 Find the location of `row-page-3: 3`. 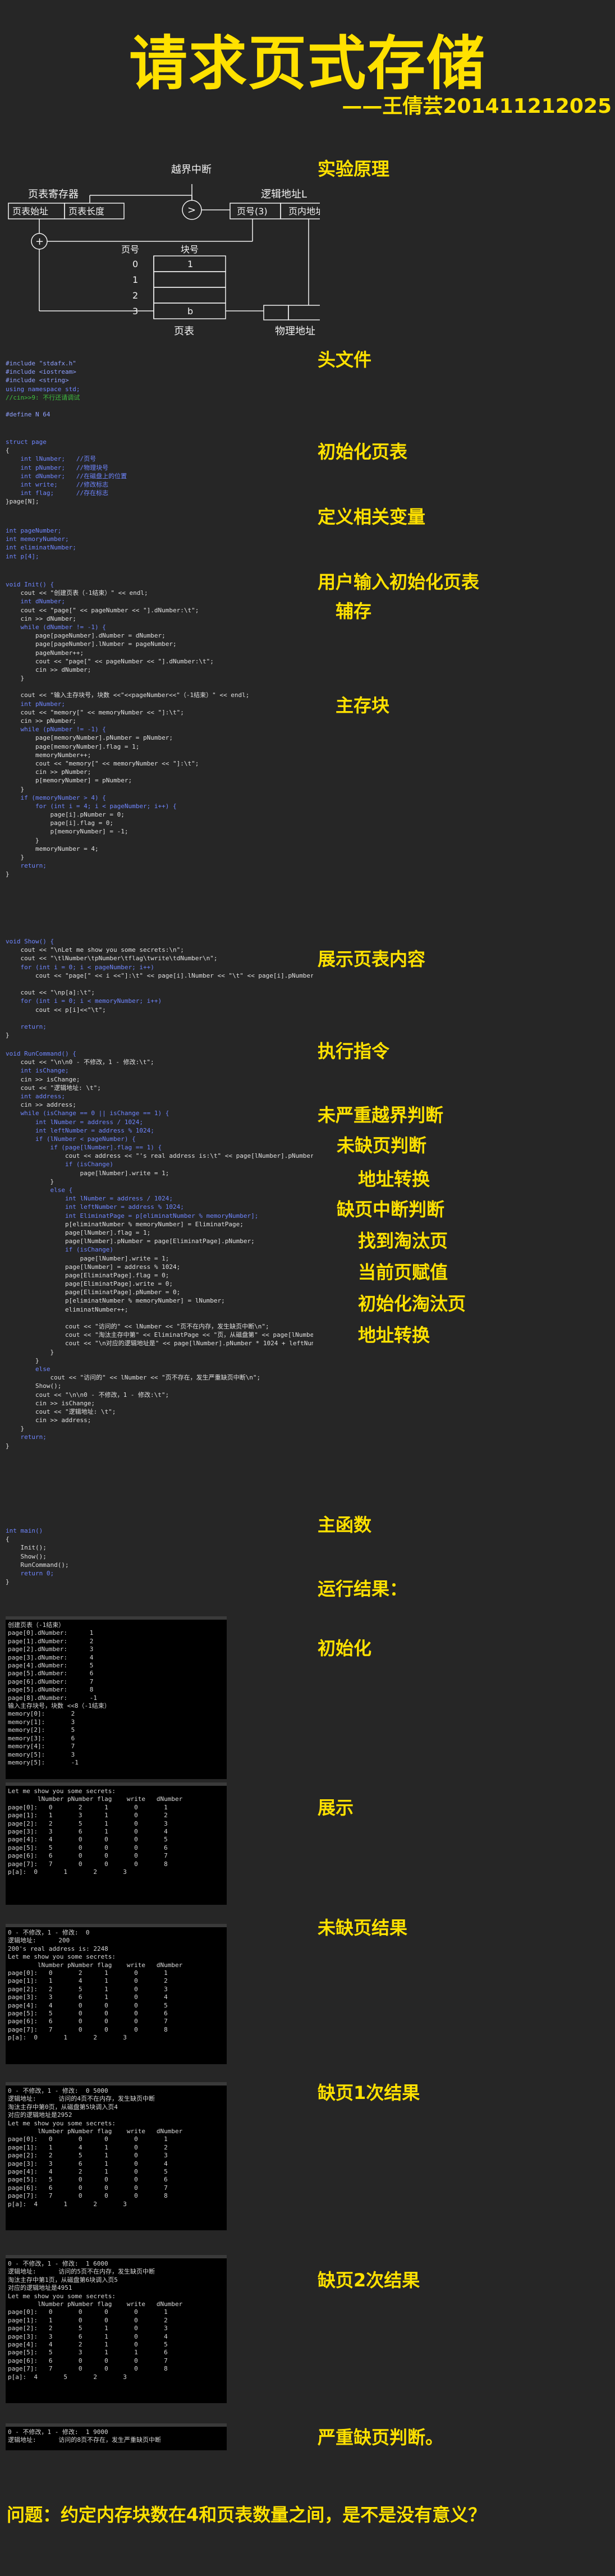

row-page-3: 3 is located at coordinates (135, 311).